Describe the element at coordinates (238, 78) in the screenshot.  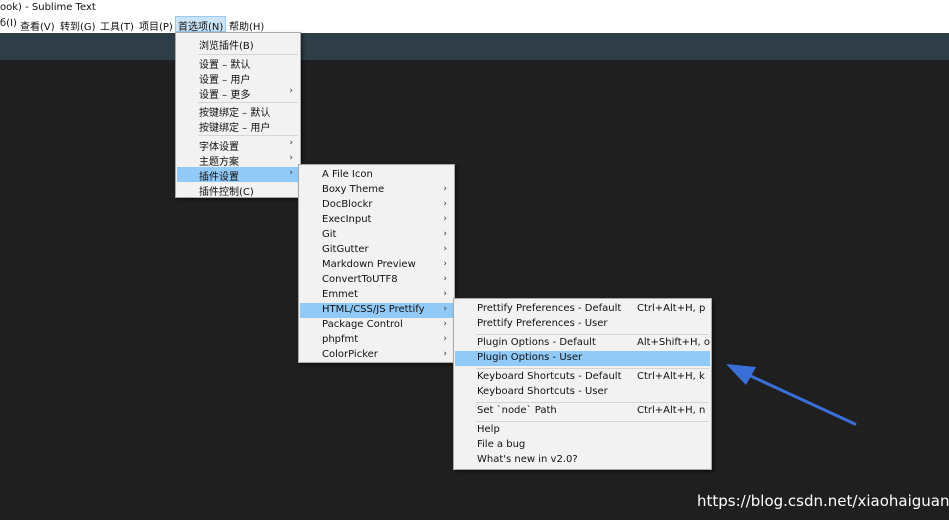
I see `menu-item-settings-user: 设置 – 用户` at that location.